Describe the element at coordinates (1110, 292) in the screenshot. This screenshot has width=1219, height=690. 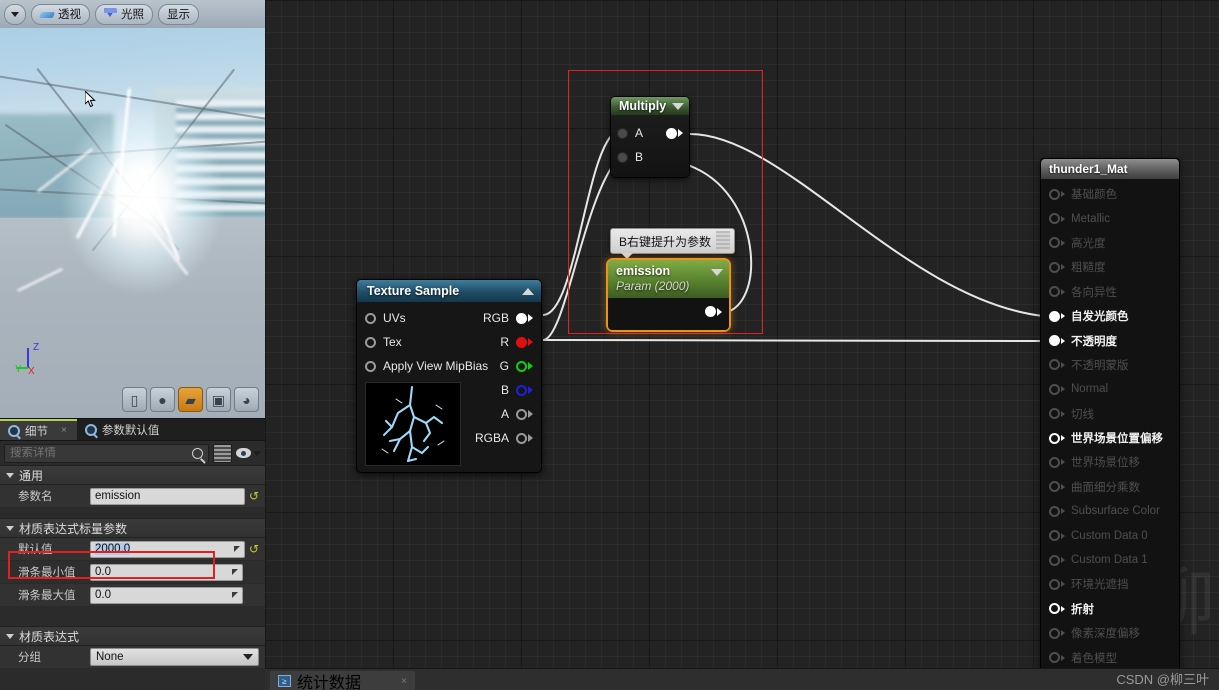
I see `material-pin-row: 各向异性` at that location.